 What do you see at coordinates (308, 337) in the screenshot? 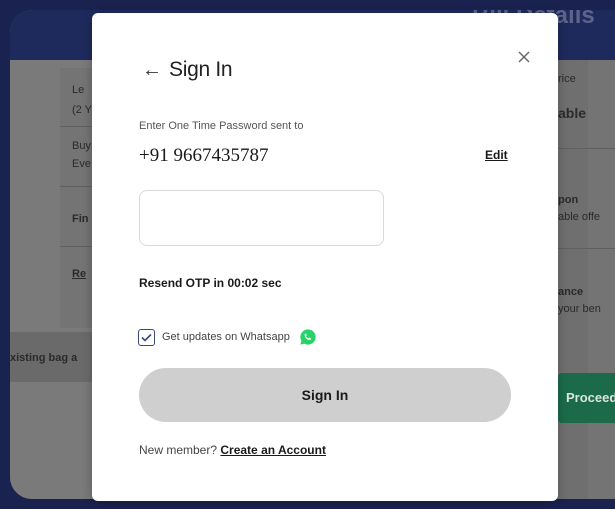
I see `whatsapp-icon` at bounding box center [308, 337].